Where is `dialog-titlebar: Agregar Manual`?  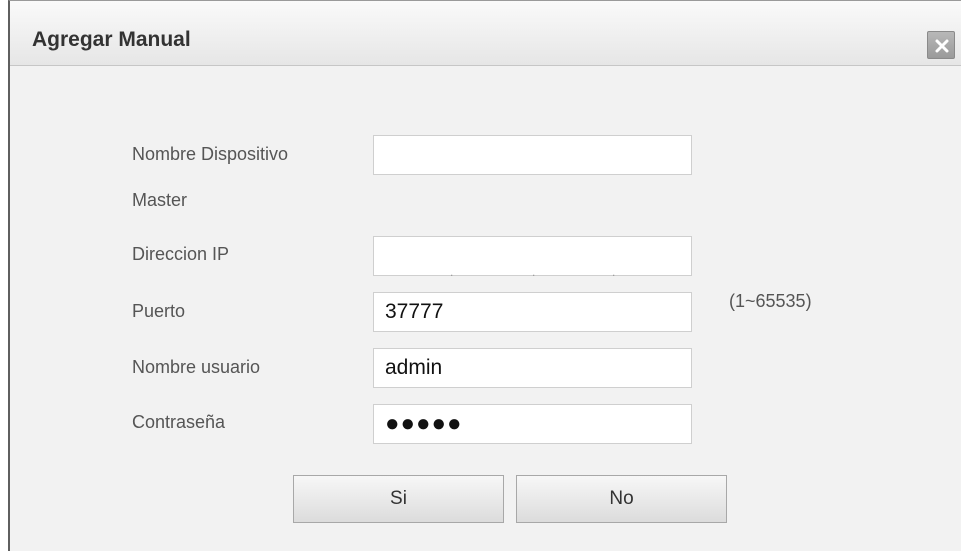 dialog-titlebar: Agregar Manual is located at coordinates (485, 33).